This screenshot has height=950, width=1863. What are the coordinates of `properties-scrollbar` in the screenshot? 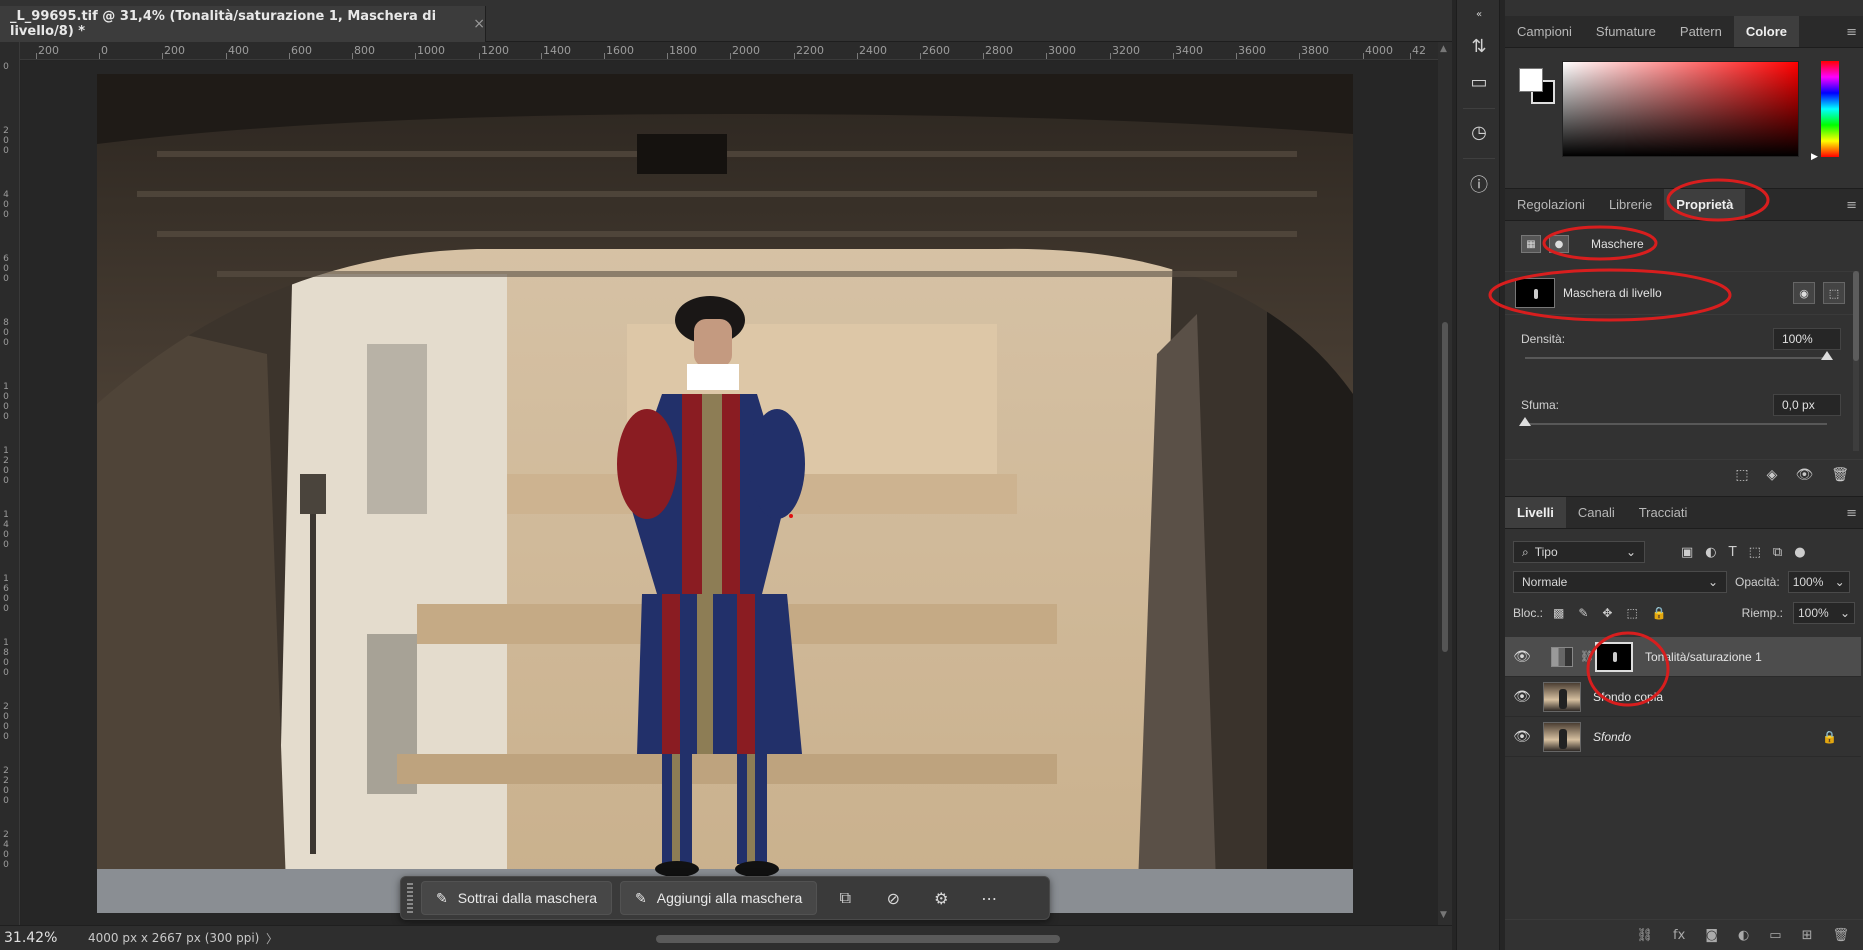 It's located at (1856, 361).